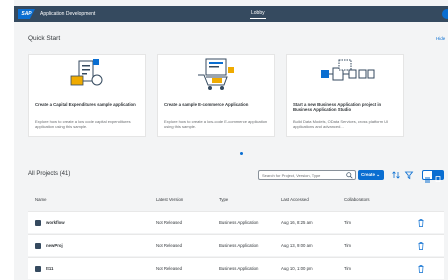 This screenshot has width=448, height=280. I want to click on projects-title: All Projects (41), so click(49, 174).